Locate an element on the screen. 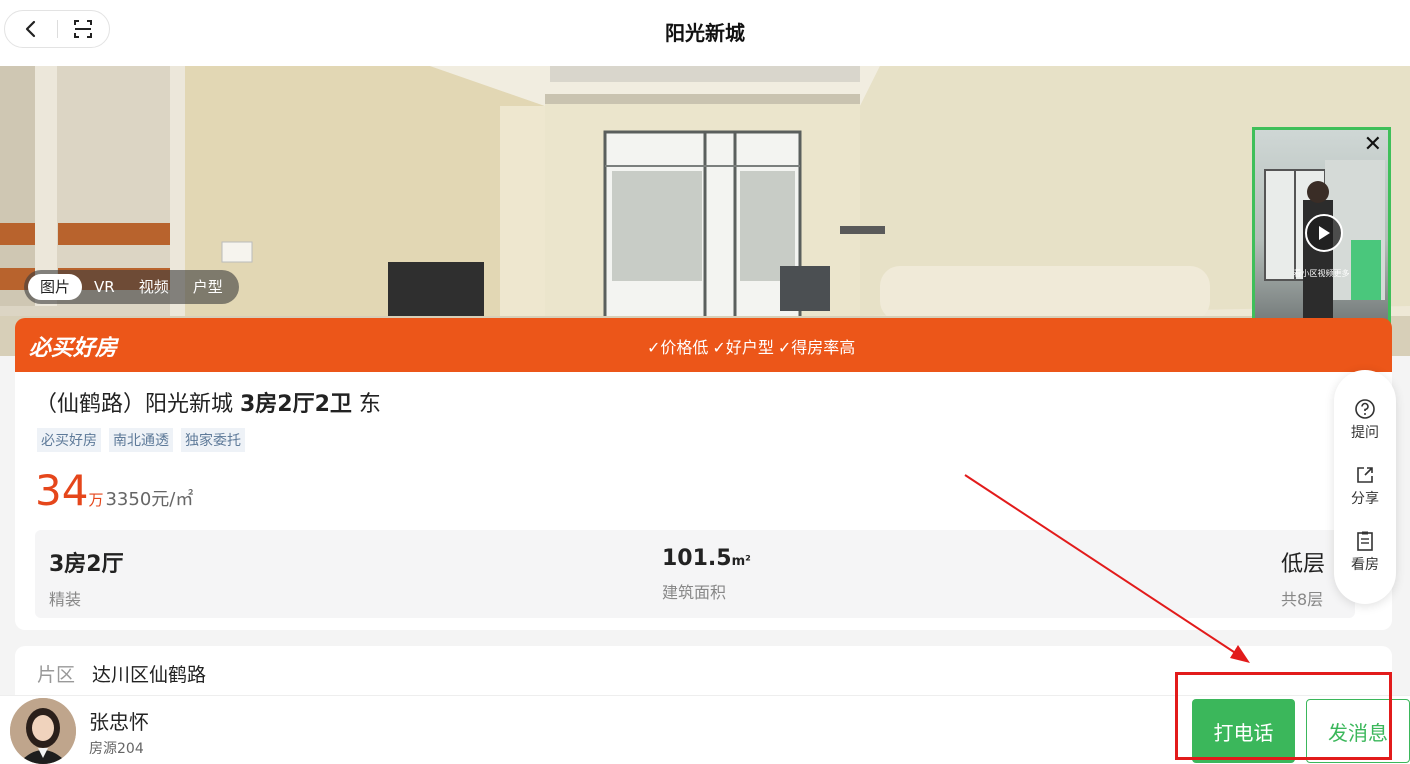  total-price: 34 is located at coordinates (62, 490).